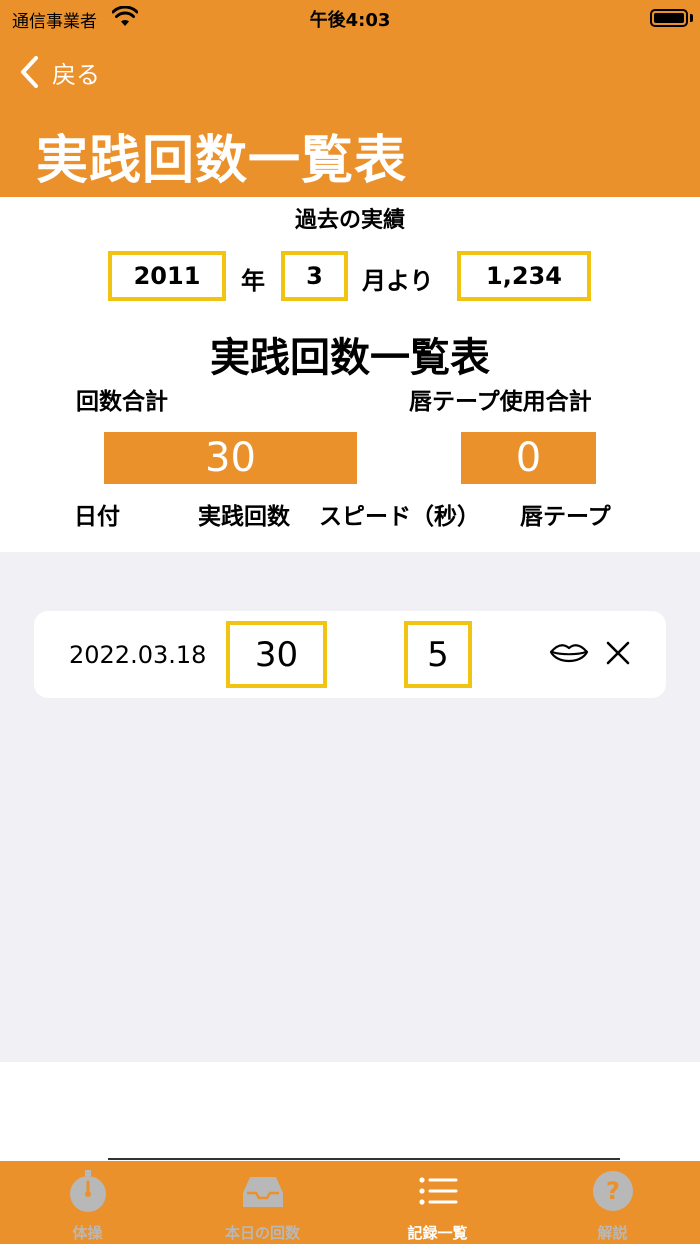 The height and width of the screenshot is (1244, 700). I want to click on back-button: 戻る, so click(59, 72).